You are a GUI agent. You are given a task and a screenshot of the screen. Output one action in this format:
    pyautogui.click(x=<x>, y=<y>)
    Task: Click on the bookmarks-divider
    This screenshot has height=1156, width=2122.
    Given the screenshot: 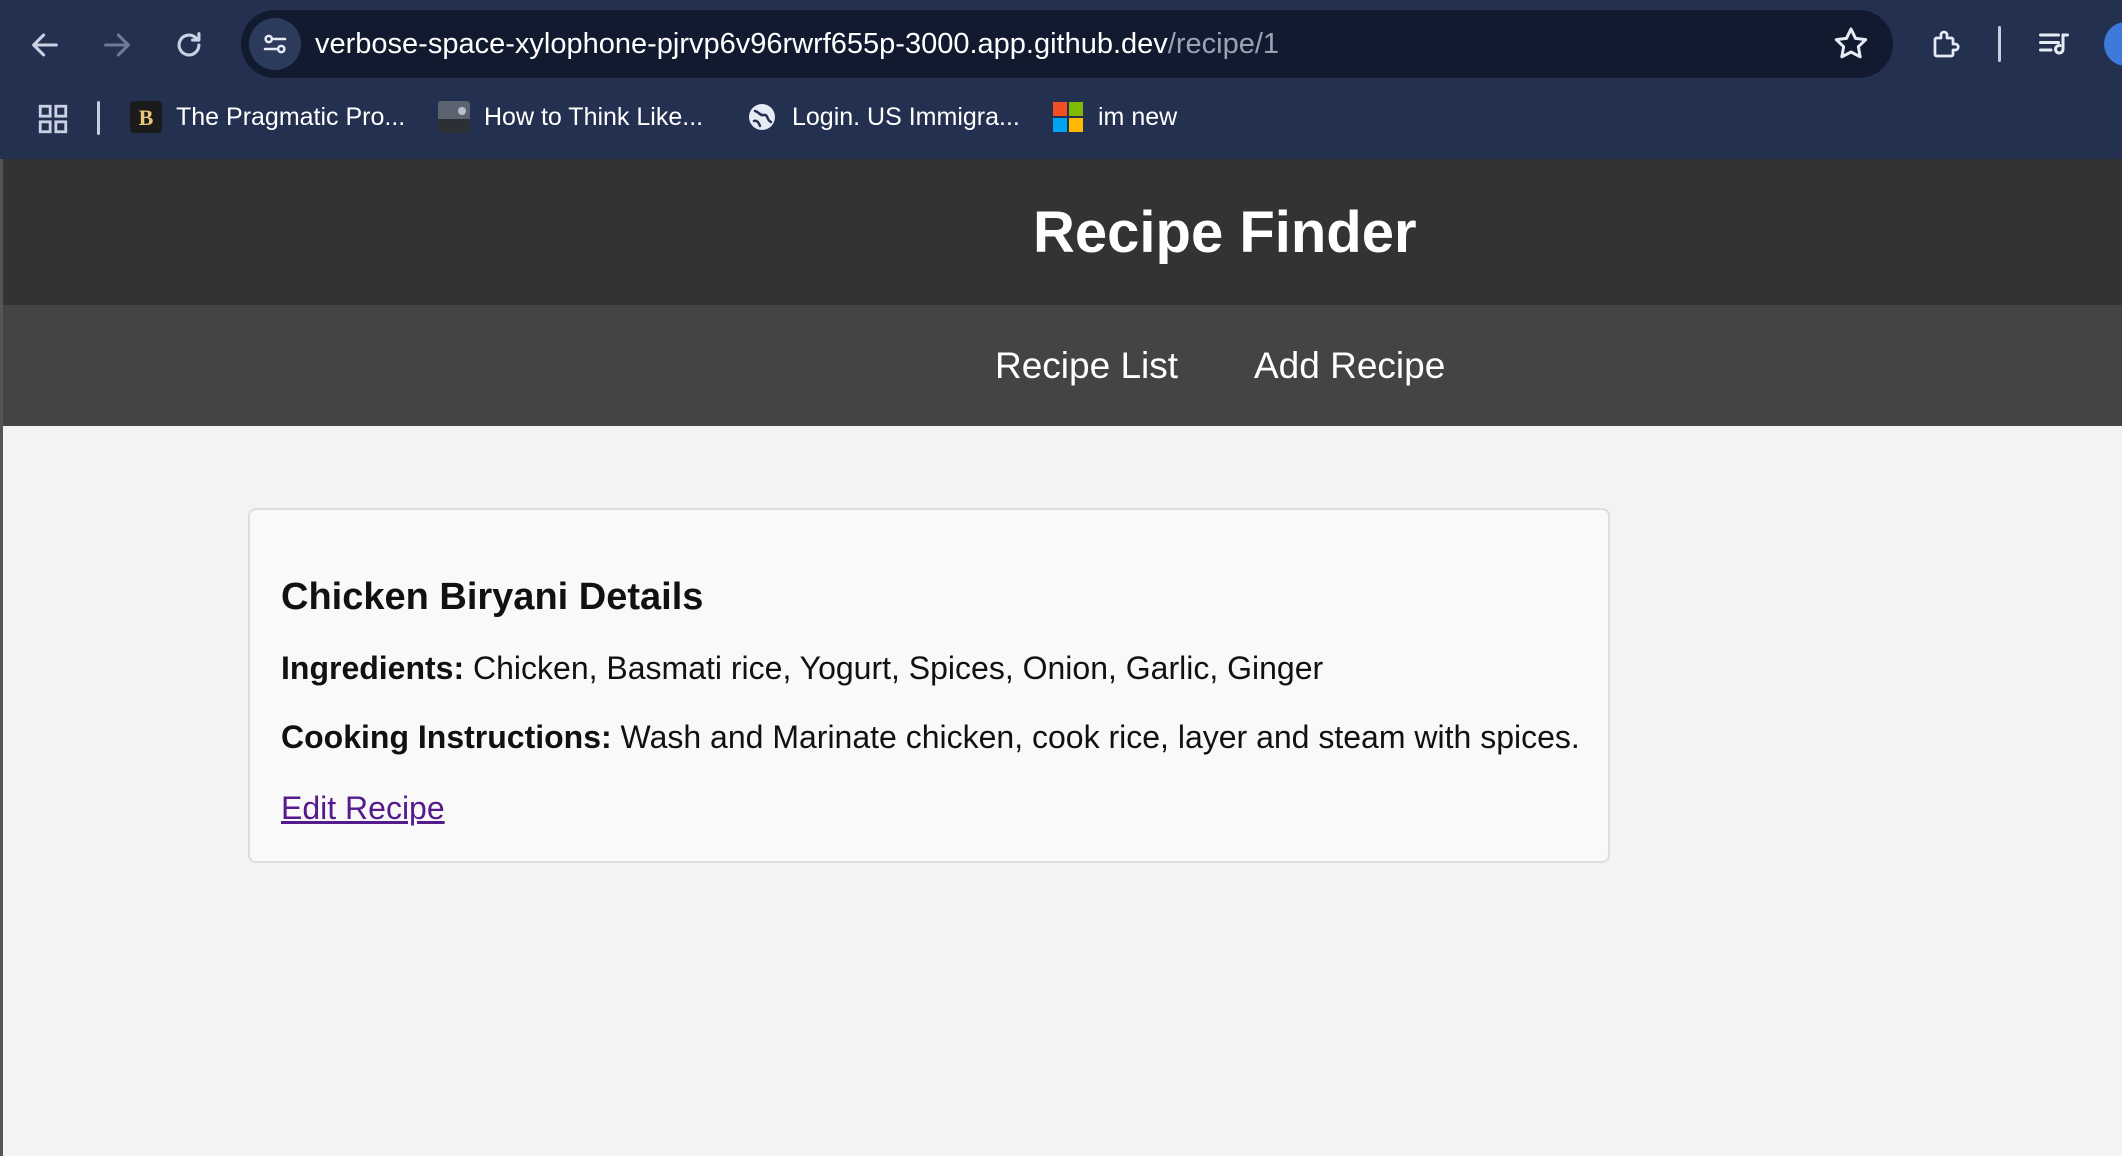 What is the action you would take?
    pyautogui.click(x=98, y=118)
    